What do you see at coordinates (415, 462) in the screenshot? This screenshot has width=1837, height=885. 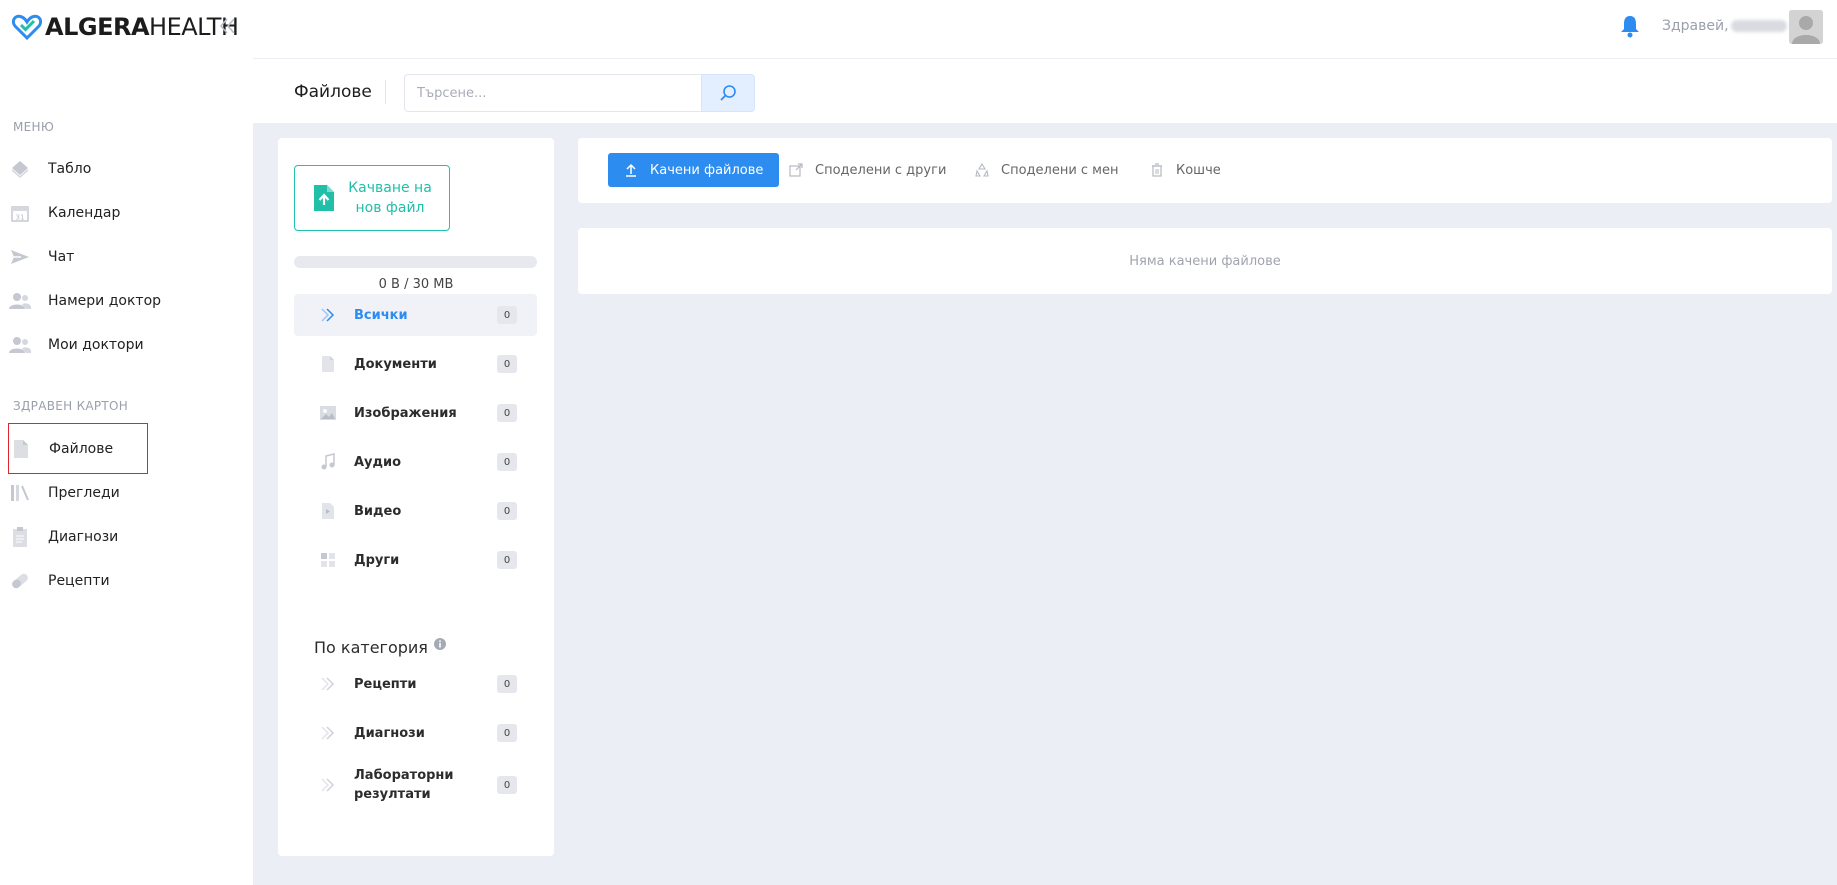 I see `category-audio: Аудио 0` at bounding box center [415, 462].